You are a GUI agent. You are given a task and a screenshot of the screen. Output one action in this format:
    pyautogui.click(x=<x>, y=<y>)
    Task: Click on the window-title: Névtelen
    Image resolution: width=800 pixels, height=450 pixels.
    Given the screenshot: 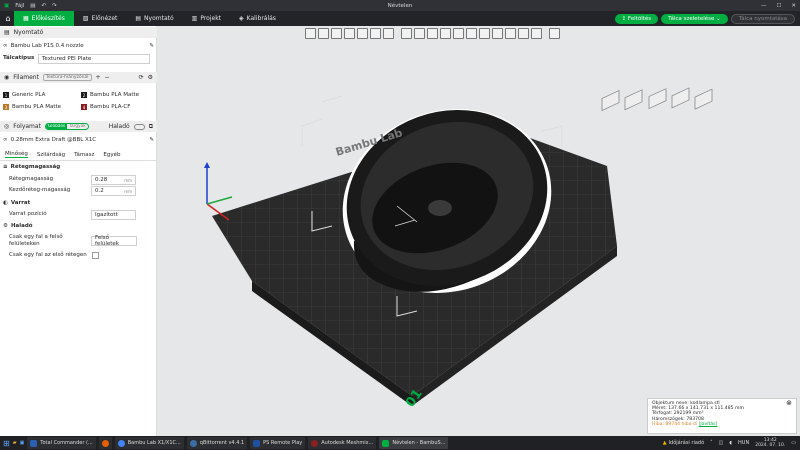 What is the action you would take?
    pyautogui.click(x=400, y=5)
    